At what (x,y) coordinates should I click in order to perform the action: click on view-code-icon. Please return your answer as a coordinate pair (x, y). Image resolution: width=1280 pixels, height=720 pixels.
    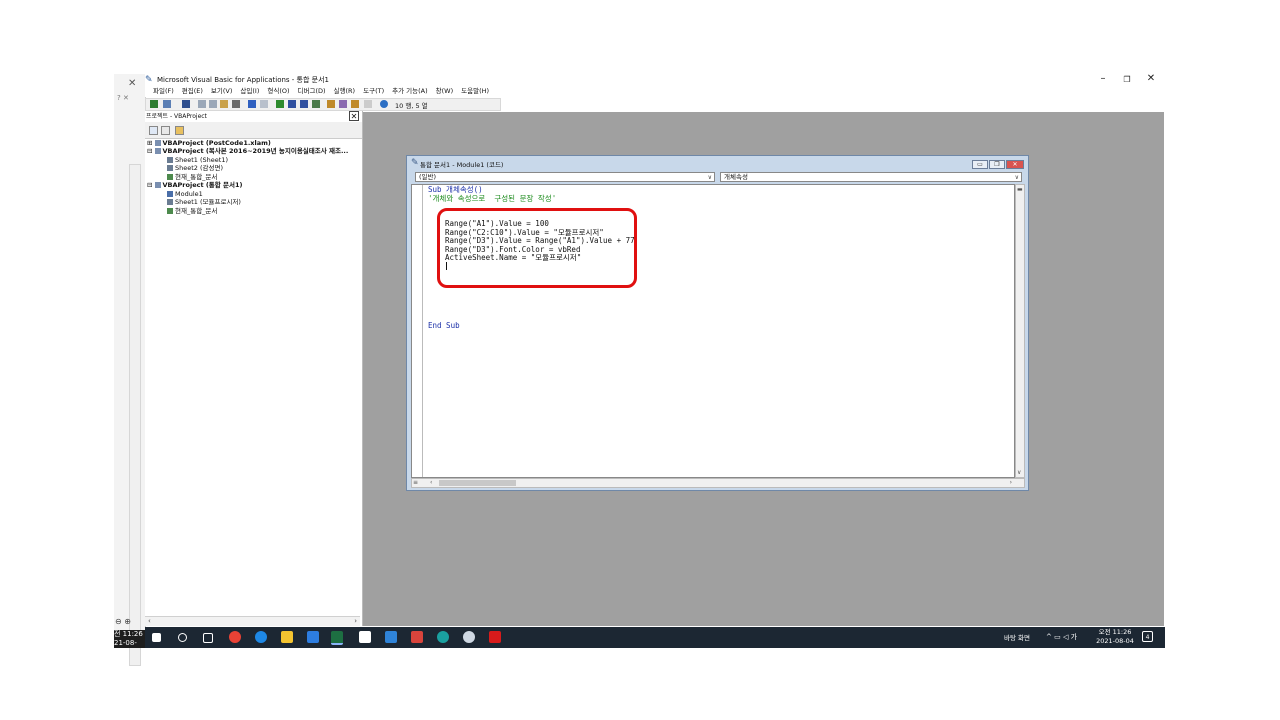
    Looking at the image, I should click on (153, 130).